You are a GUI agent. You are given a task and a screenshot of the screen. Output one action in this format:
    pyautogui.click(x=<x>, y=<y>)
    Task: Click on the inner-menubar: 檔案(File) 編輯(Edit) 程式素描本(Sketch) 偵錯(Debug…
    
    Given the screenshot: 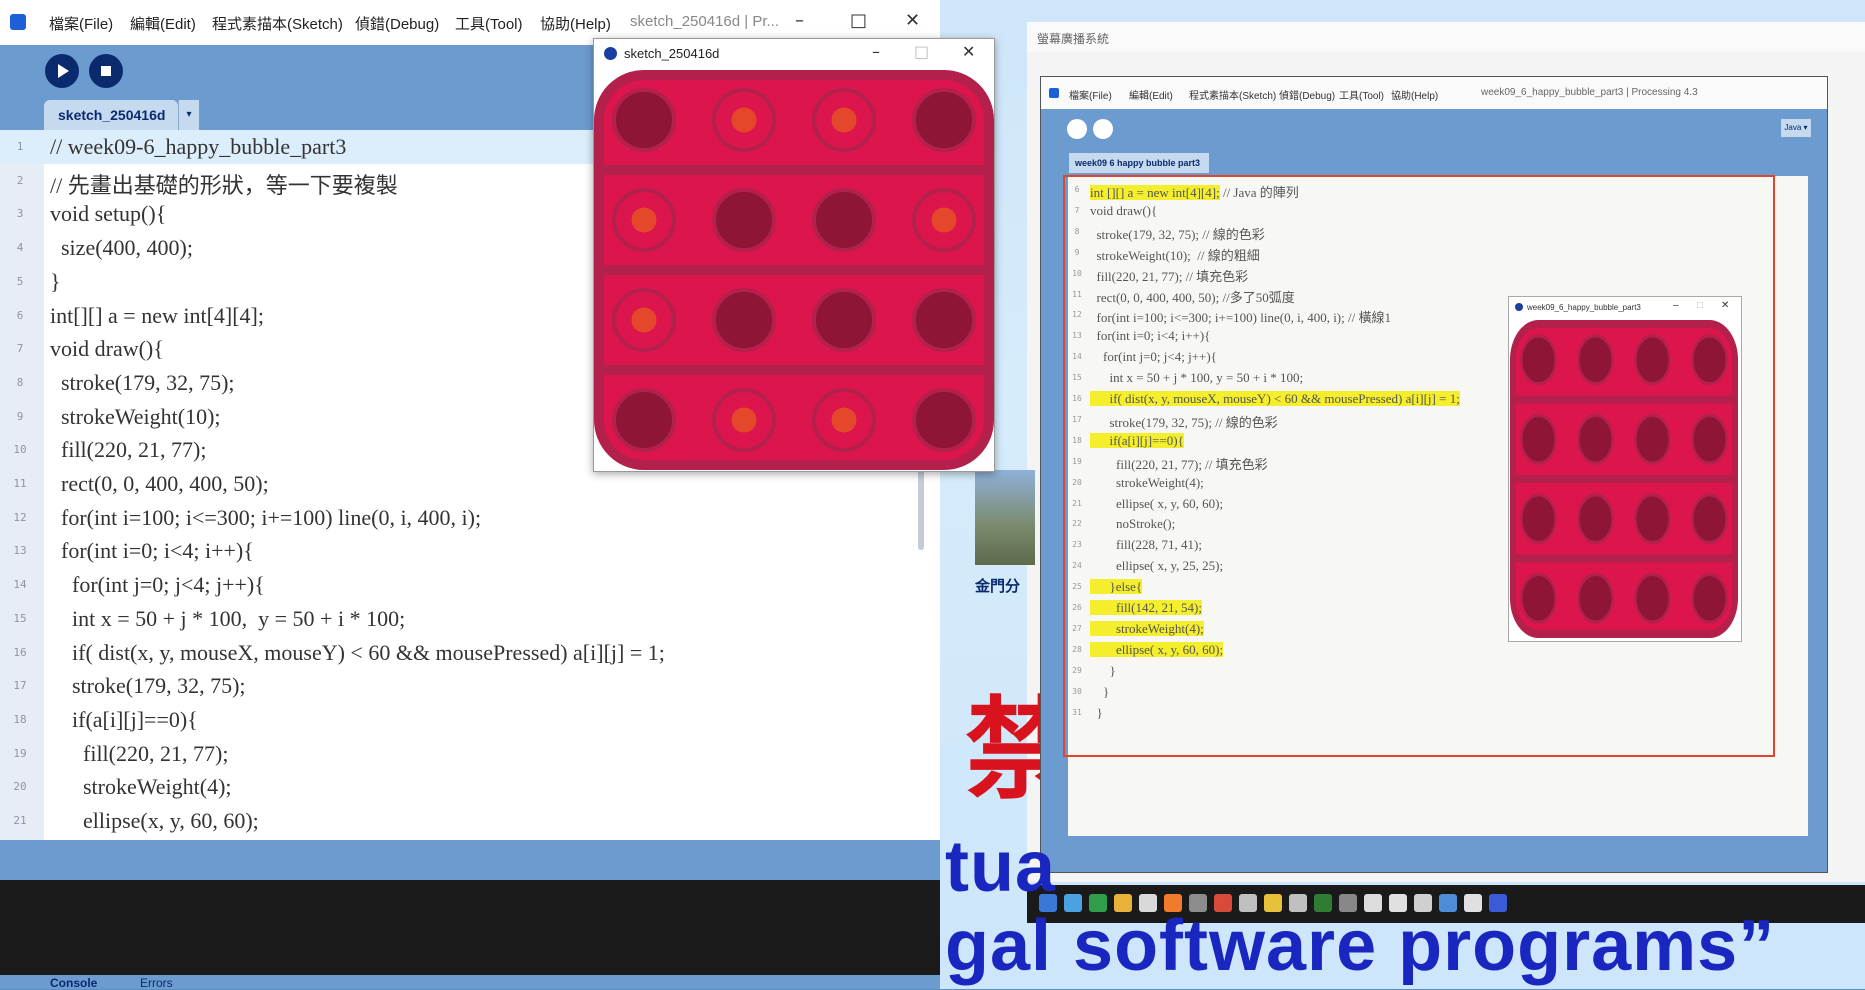 What is the action you would take?
    pyautogui.click(x=1434, y=93)
    